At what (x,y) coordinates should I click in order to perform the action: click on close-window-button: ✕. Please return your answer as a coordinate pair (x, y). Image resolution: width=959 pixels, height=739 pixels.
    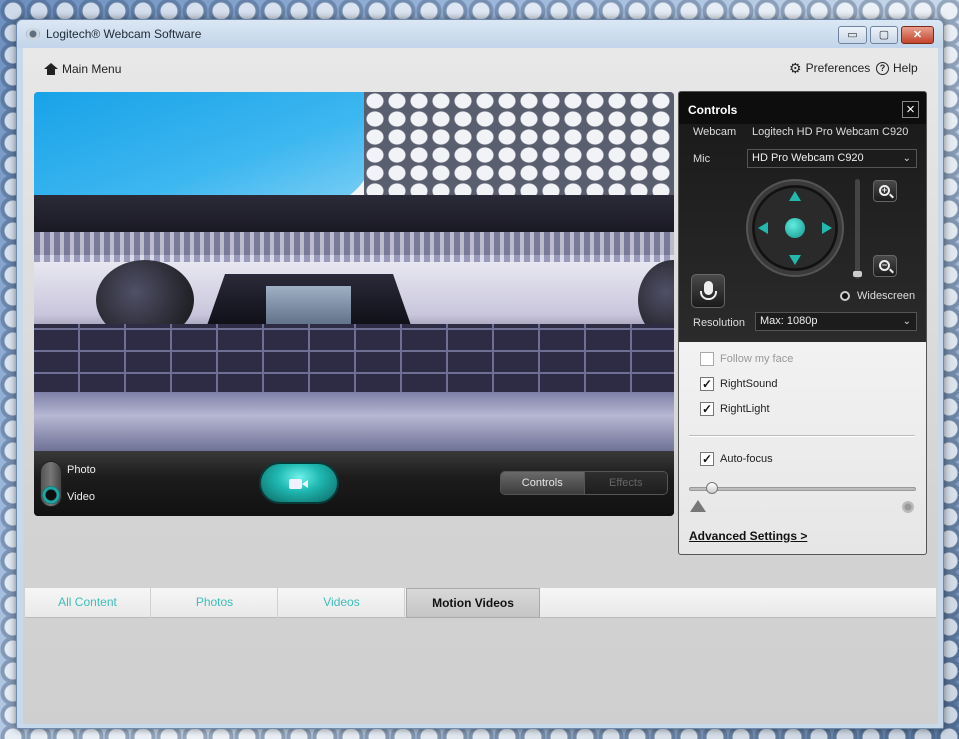
    Looking at the image, I should click on (917, 35).